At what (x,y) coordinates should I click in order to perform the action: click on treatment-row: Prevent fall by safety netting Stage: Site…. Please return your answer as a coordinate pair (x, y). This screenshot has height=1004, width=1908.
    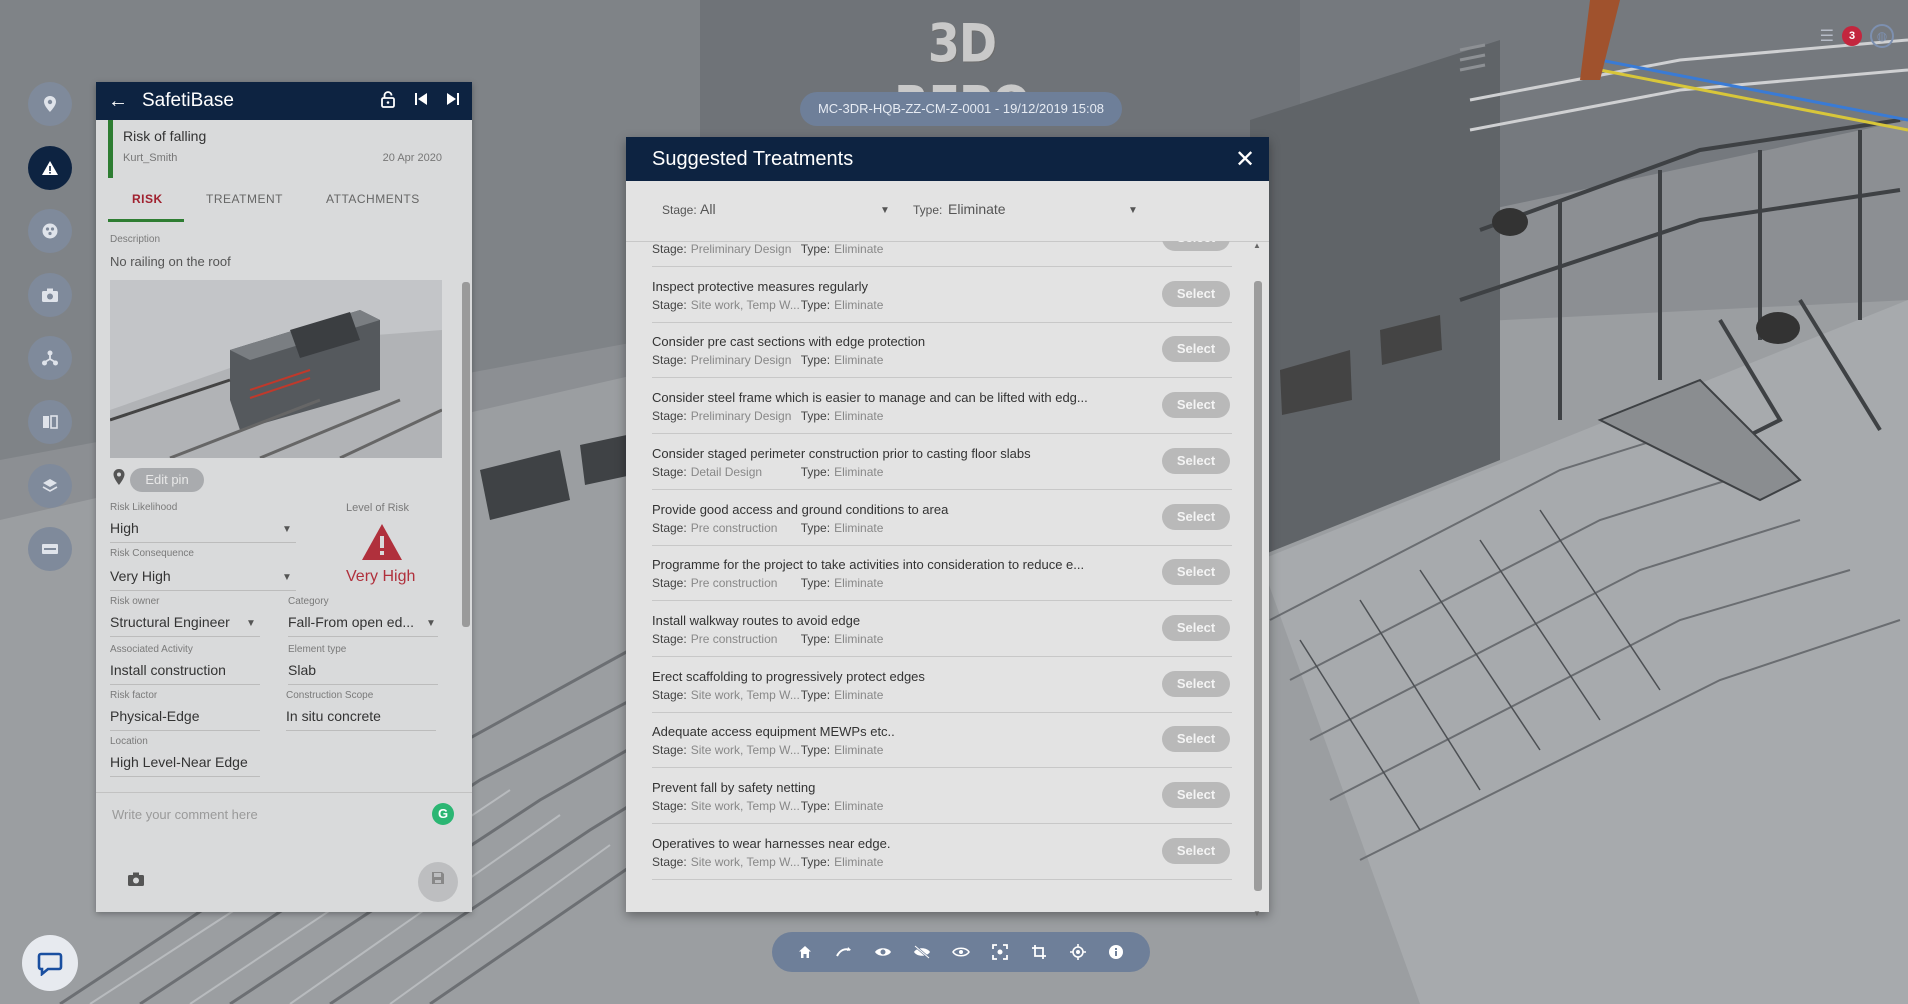
    Looking at the image, I should click on (942, 796).